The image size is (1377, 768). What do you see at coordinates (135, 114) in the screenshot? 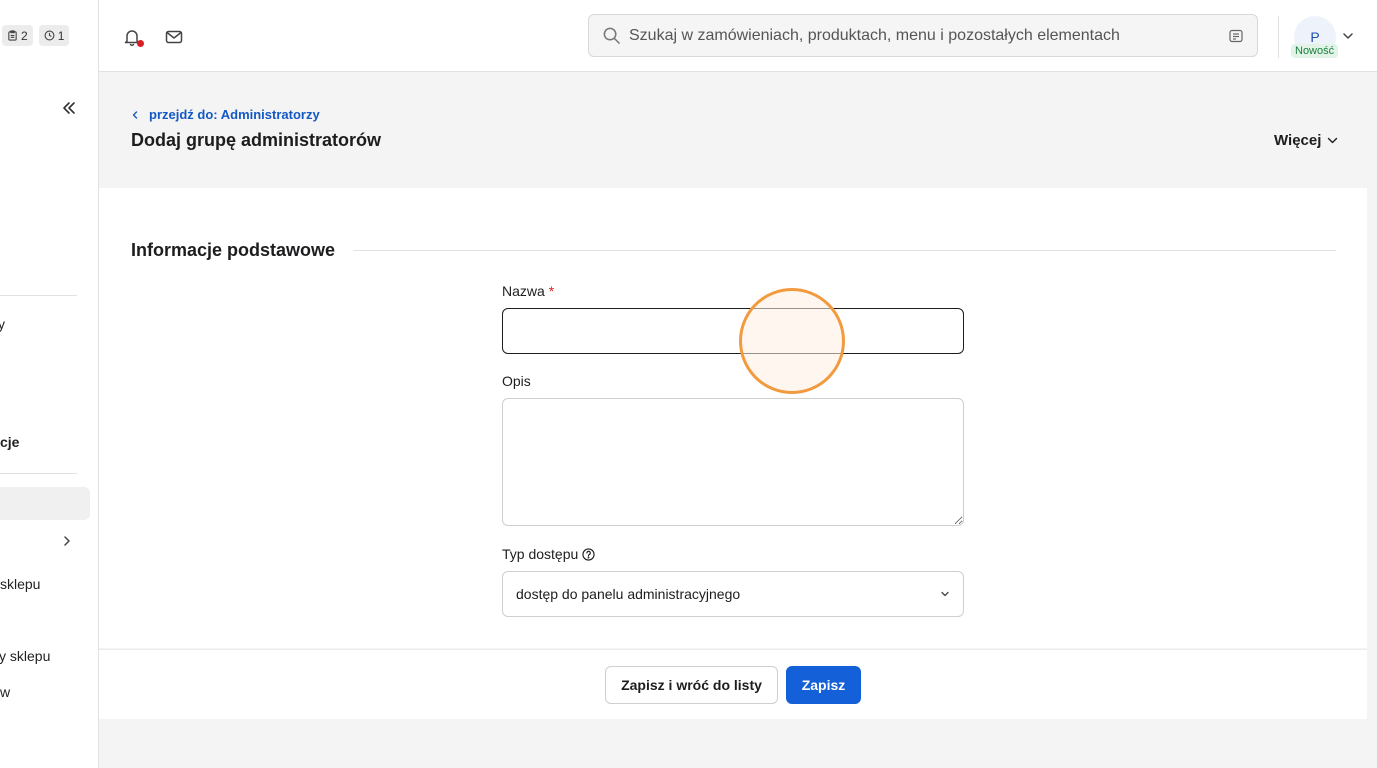
I see `chevron-left-icon` at bounding box center [135, 114].